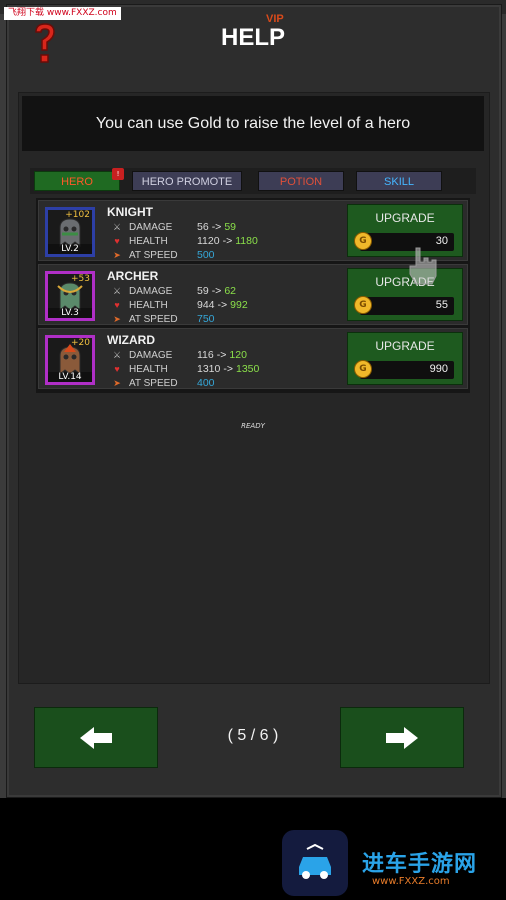 Image resolution: width=506 pixels, height=900 pixels. Describe the element at coordinates (118, 174) in the screenshot. I see `tab-hero-badge: !` at that location.